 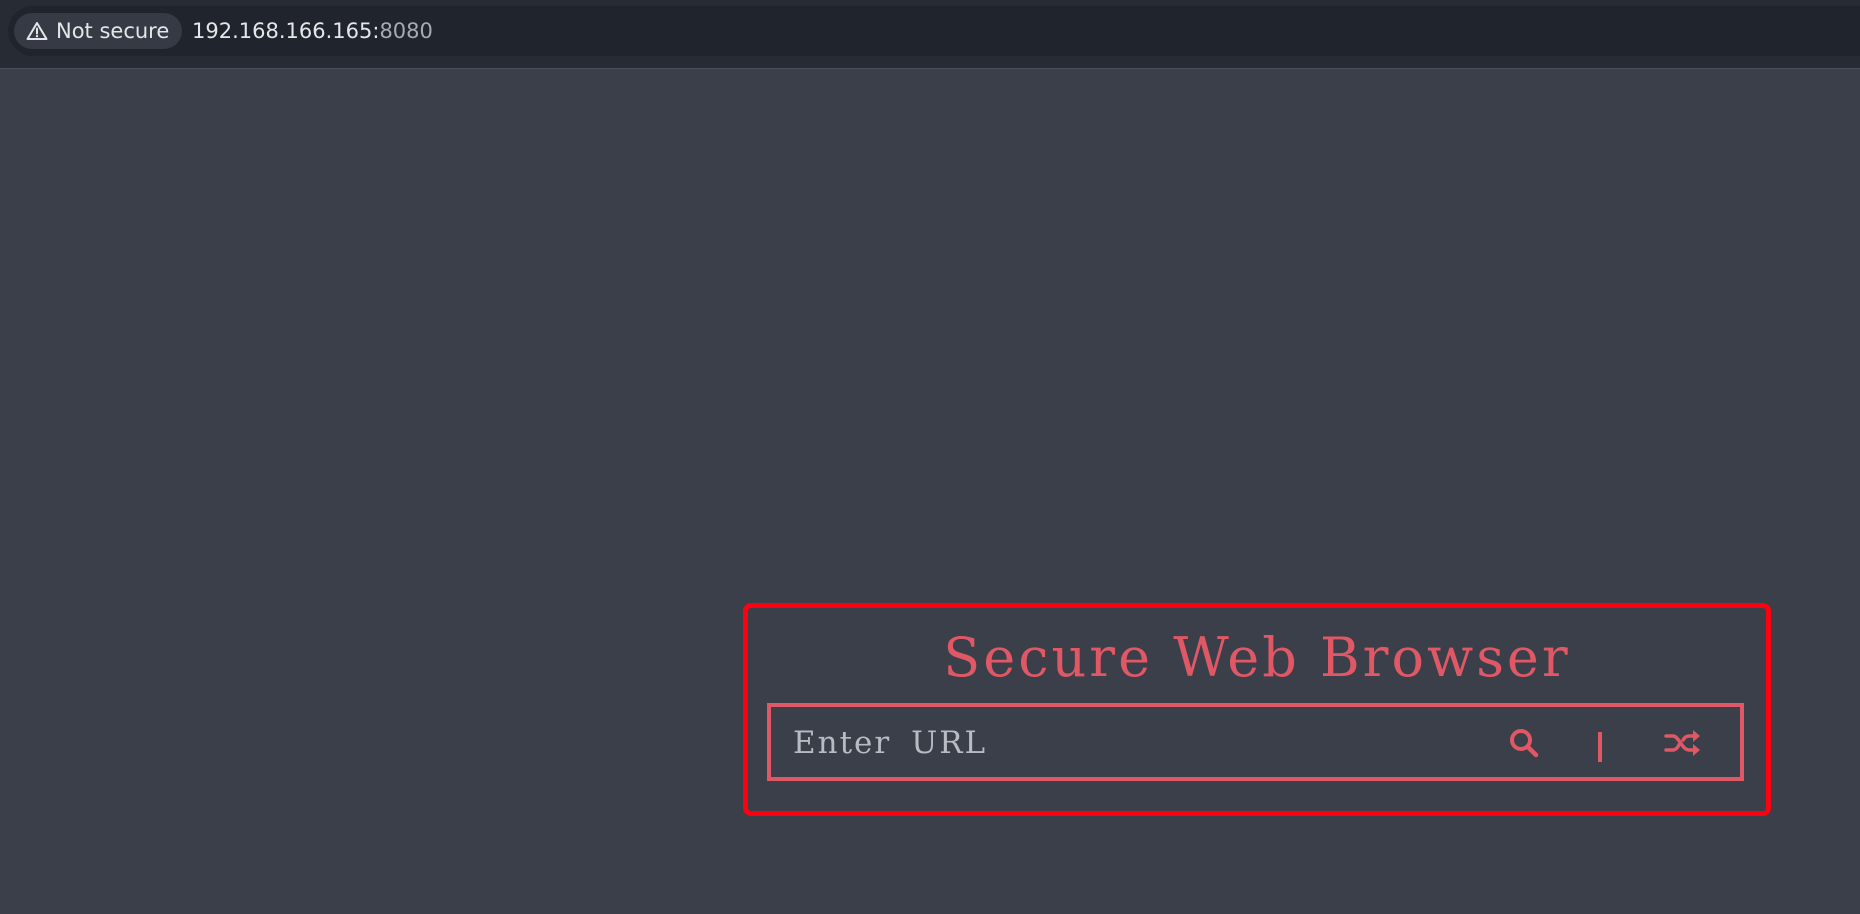 I want to click on search-icon, so click(x=1524, y=745).